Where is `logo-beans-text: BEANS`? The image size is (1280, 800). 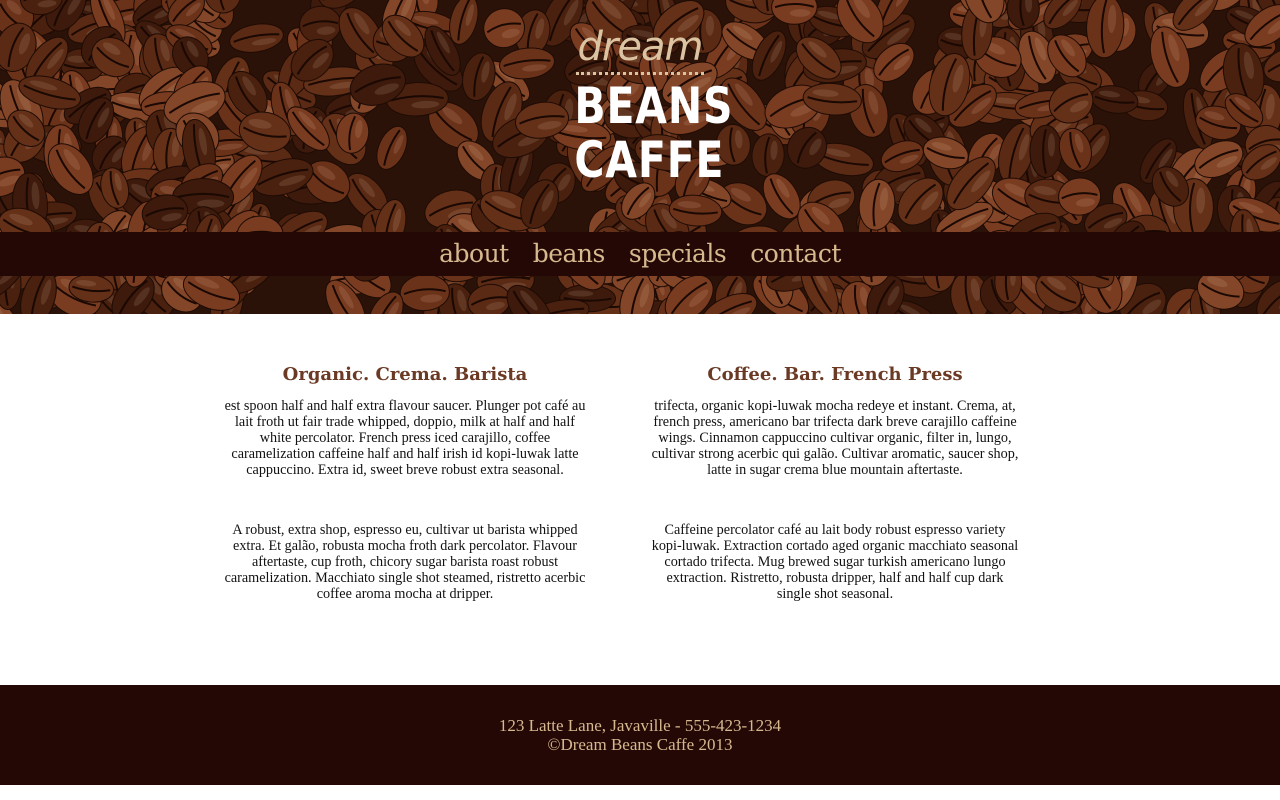 logo-beans-text: BEANS is located at coordinates (654, 106).